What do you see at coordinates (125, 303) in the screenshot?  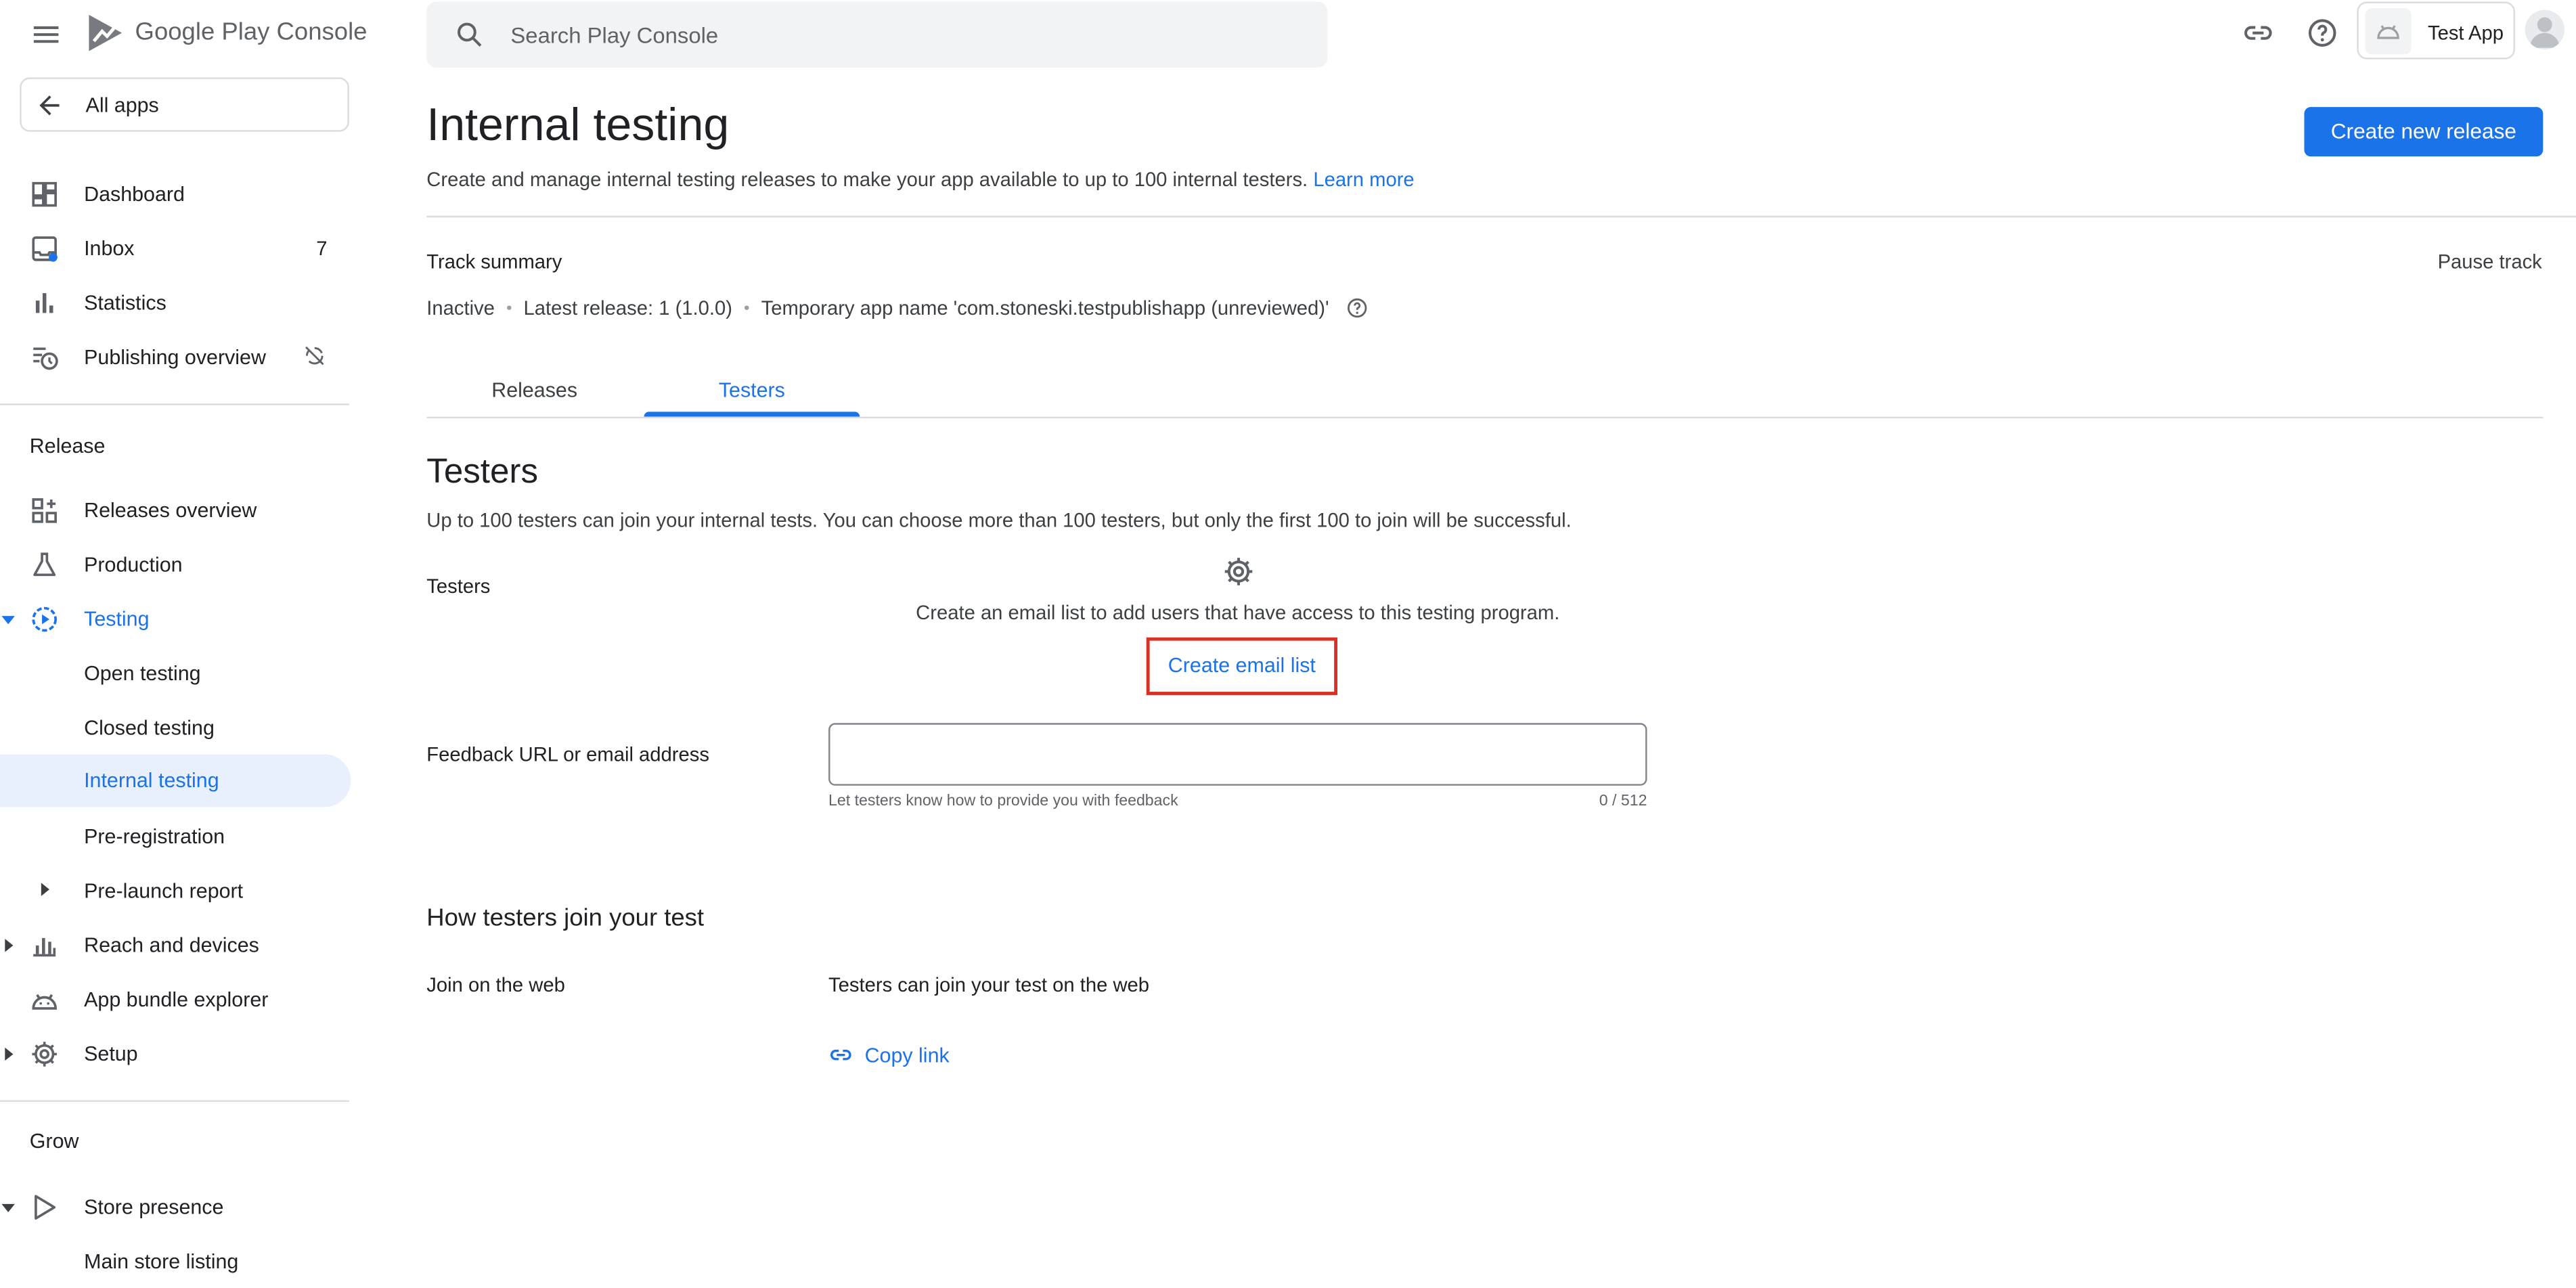 I see `sidebar-item-label: Statistics` at bounding box center [125, 303].